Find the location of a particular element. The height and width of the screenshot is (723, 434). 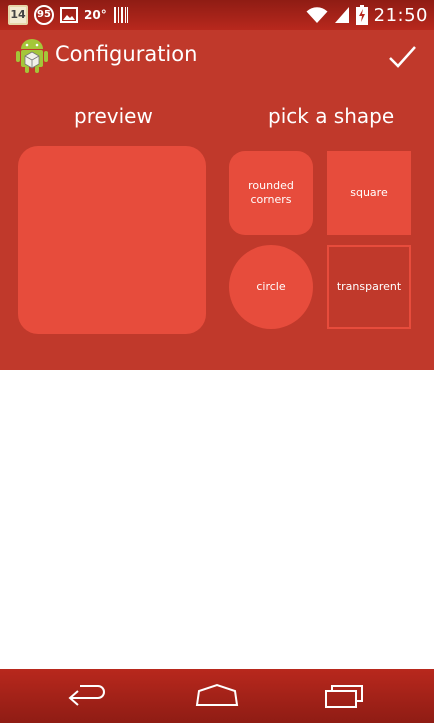

barcode-icon is located at coordinates (120, 15).